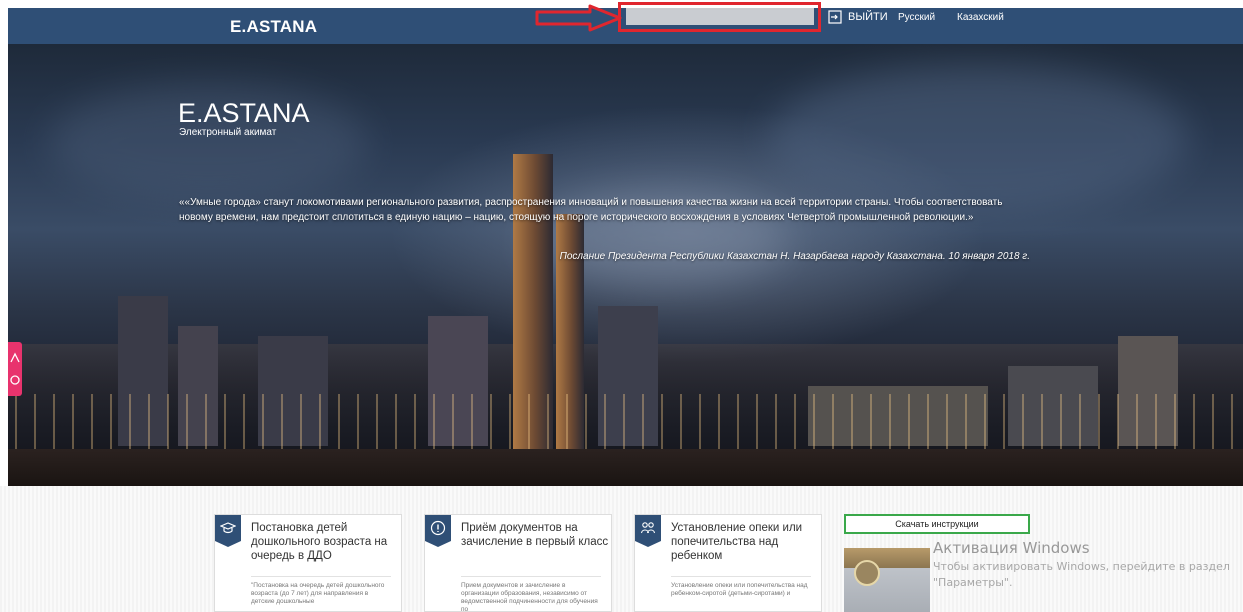 The image size is (1243, 612). Describe the element at coordinates (15, 369) in the screenshot. I see `accessibility-side-tab` at that location.